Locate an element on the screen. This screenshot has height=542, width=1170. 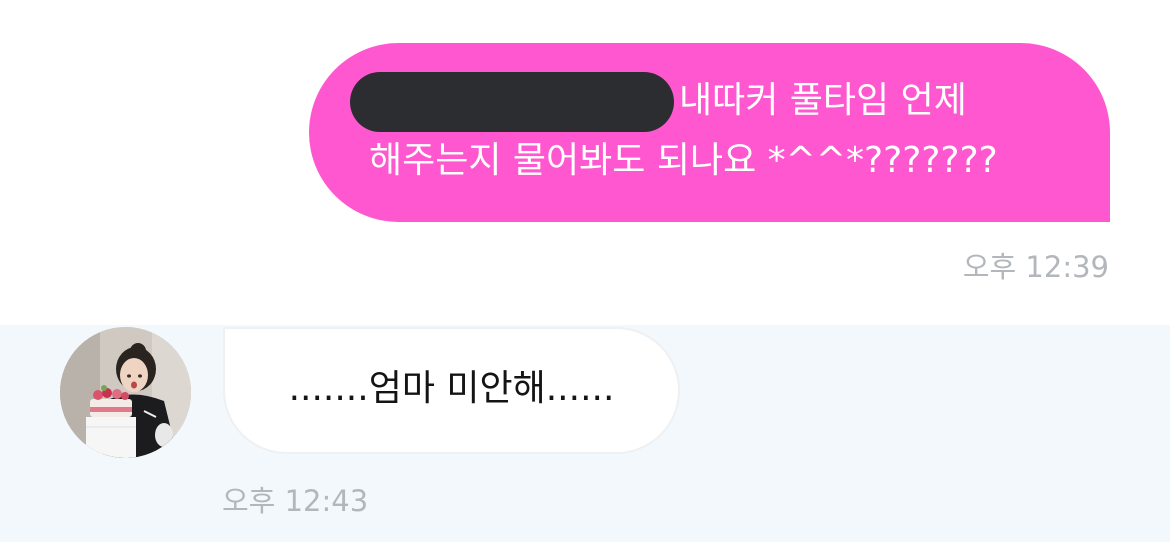
received-message-timestamp: 오후 12:43 is located at coordinates (295, 501).